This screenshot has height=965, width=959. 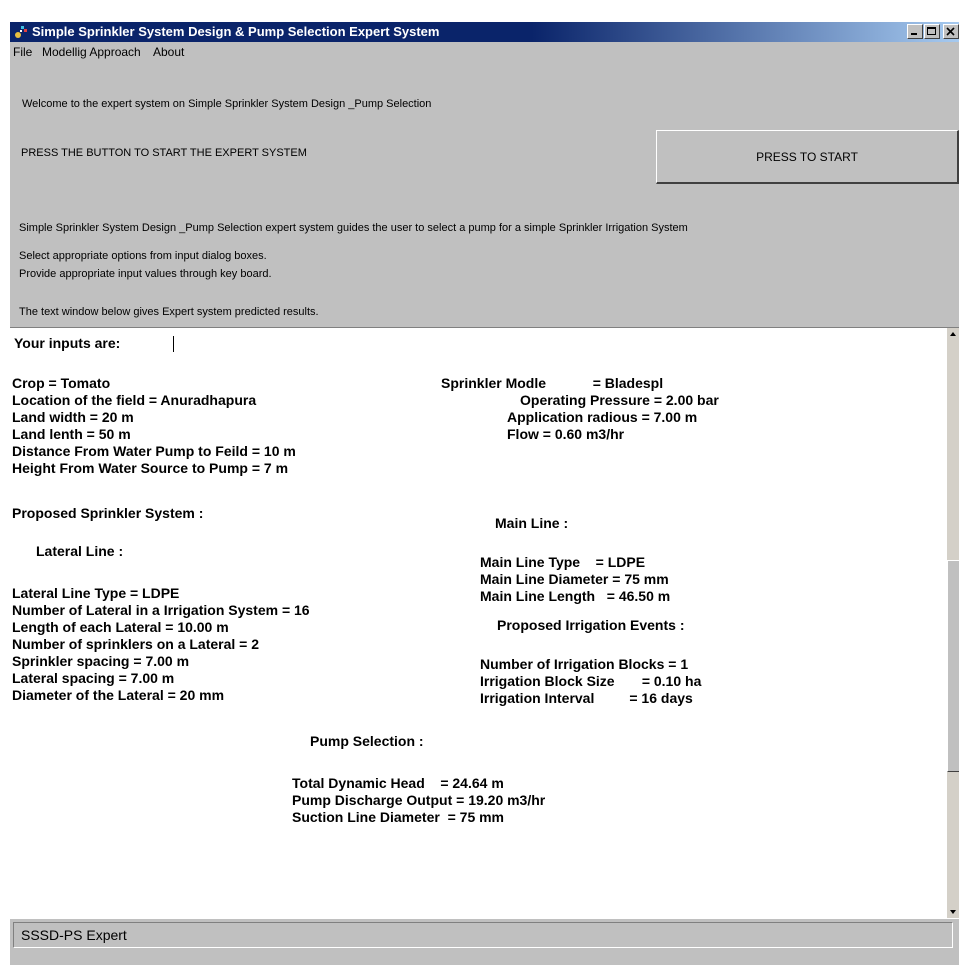 I want to click on press-to-start-button: PRESS TO START, so click(x=807, y=157).